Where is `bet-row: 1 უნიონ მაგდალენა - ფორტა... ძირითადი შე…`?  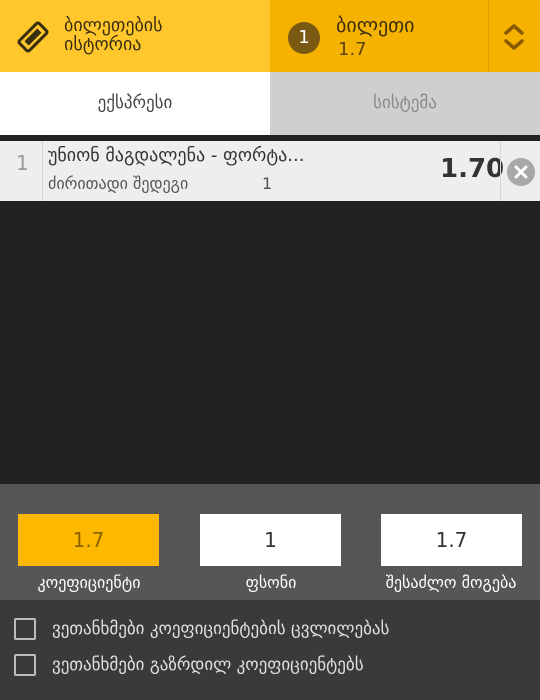
bet-row: 1 უნიონ მაგდალენა - ფორტა... ძირითადი შე… is located at coordinates (270, 171).